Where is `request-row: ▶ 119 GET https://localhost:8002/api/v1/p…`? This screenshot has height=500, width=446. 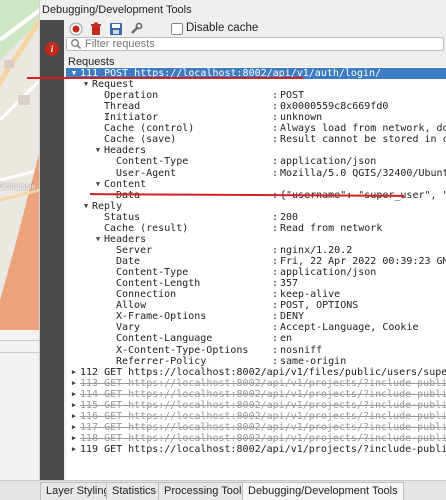
request-row: ▶ 119 GET https://localhost:8002/api/v1/p… is located at coordinates (256, 449).